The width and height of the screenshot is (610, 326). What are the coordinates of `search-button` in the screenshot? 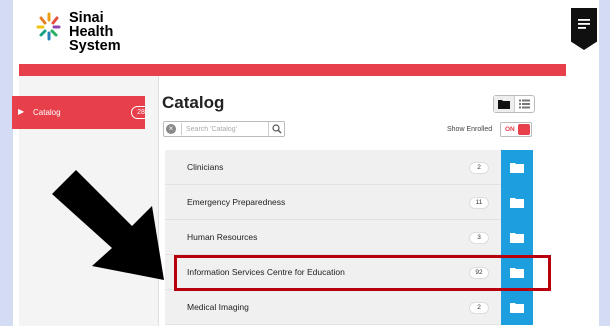 It's located at (276, 129).